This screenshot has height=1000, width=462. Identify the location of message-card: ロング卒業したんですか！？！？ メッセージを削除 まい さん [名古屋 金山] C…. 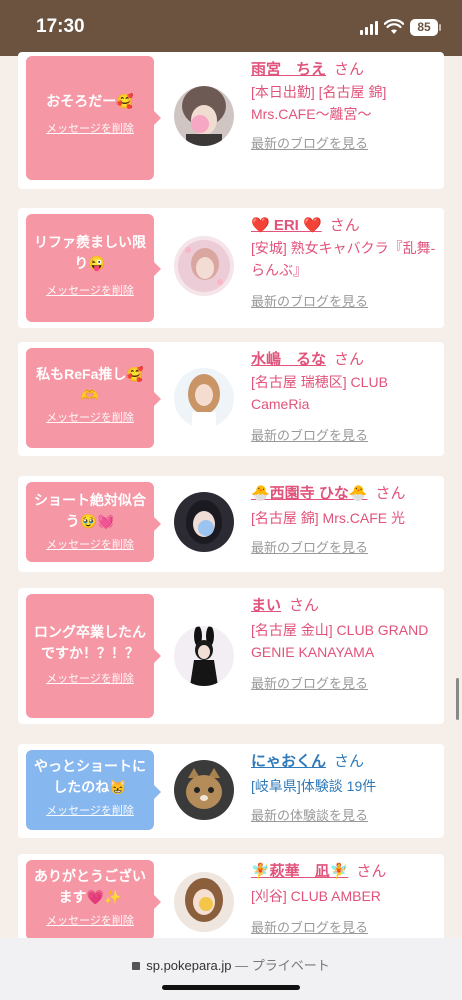
(231, 656).